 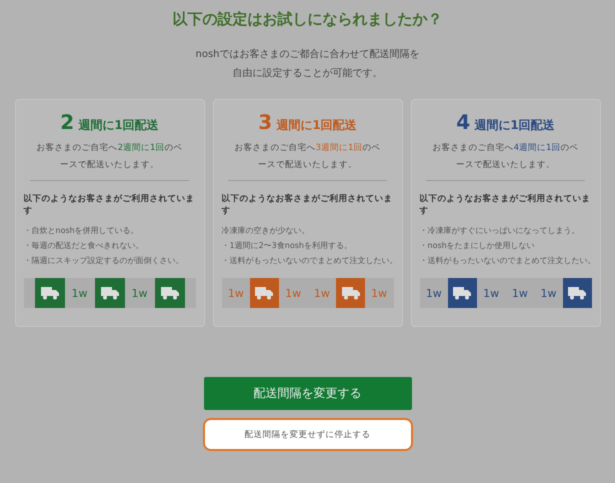 I want to click on plan-description: お客さまのご自宅へ2週間に1回のベースで配送いたします。, so click(x=110, y=157).